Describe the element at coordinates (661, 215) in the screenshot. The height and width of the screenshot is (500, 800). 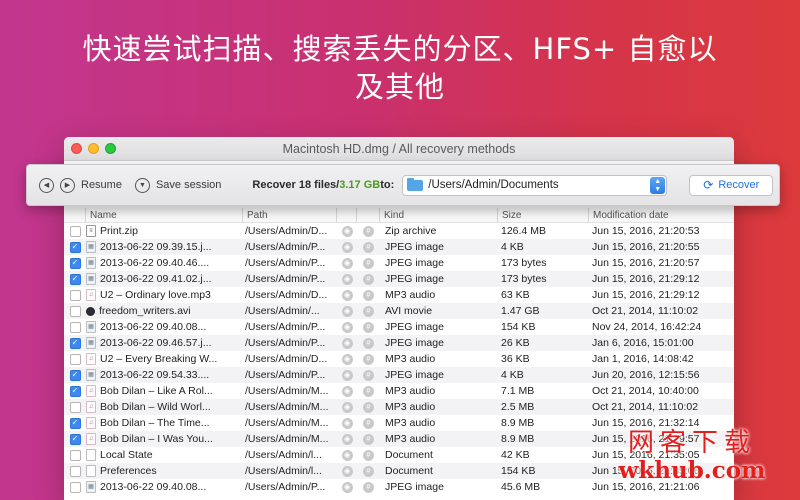
I see `header-date: Modification date` at that location.